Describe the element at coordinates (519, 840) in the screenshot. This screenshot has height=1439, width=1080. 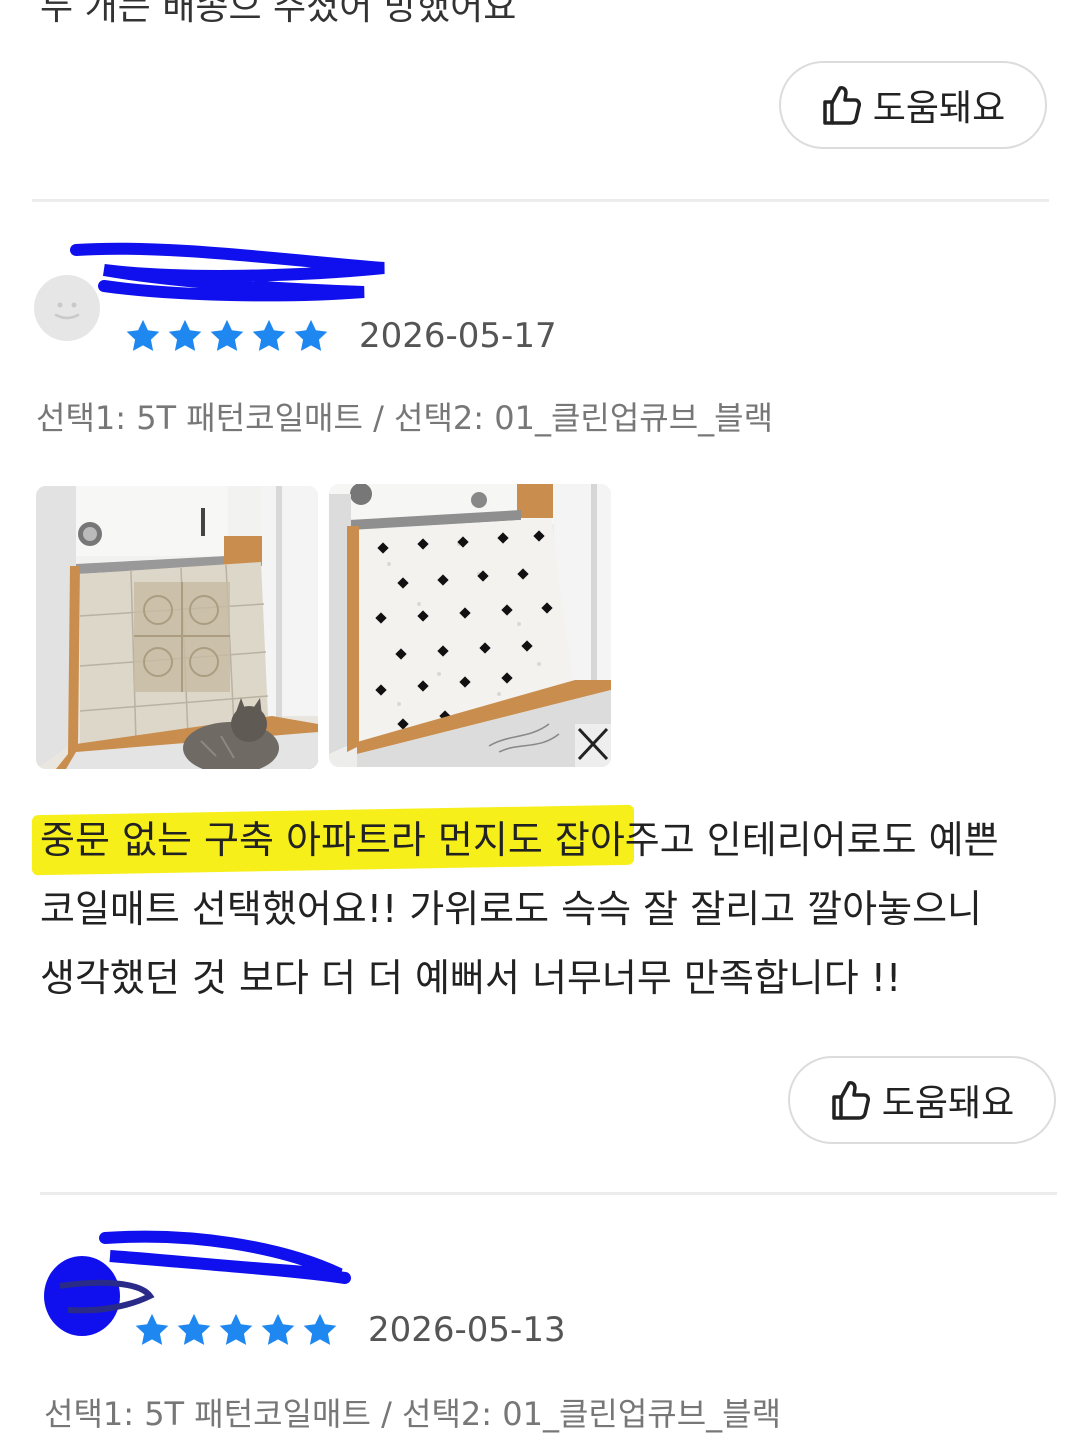
I see `review-line-text: 중문 없는 구축 아파트라 먼지도 잡아주고 인테리어로도 예쁜` at that location.